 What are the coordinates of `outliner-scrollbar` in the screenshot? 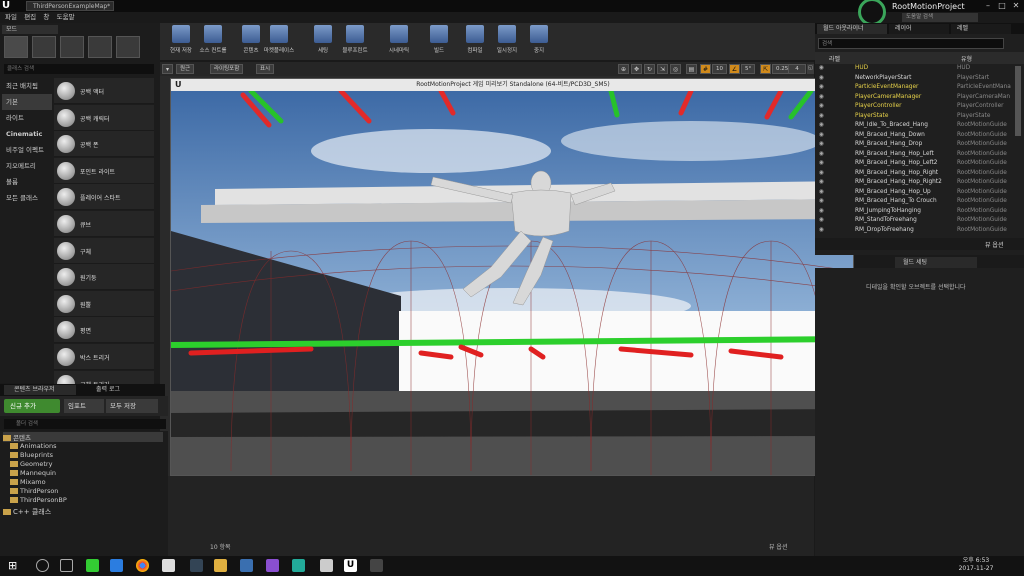 It's located at (1018, 101).